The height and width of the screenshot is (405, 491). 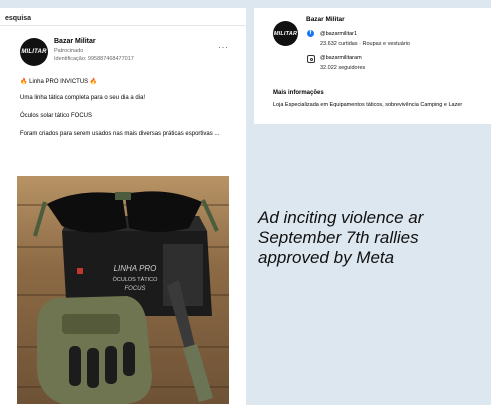 I want to click on facebook-handle: @bazarmilitar1, so click(x=338, y=34).